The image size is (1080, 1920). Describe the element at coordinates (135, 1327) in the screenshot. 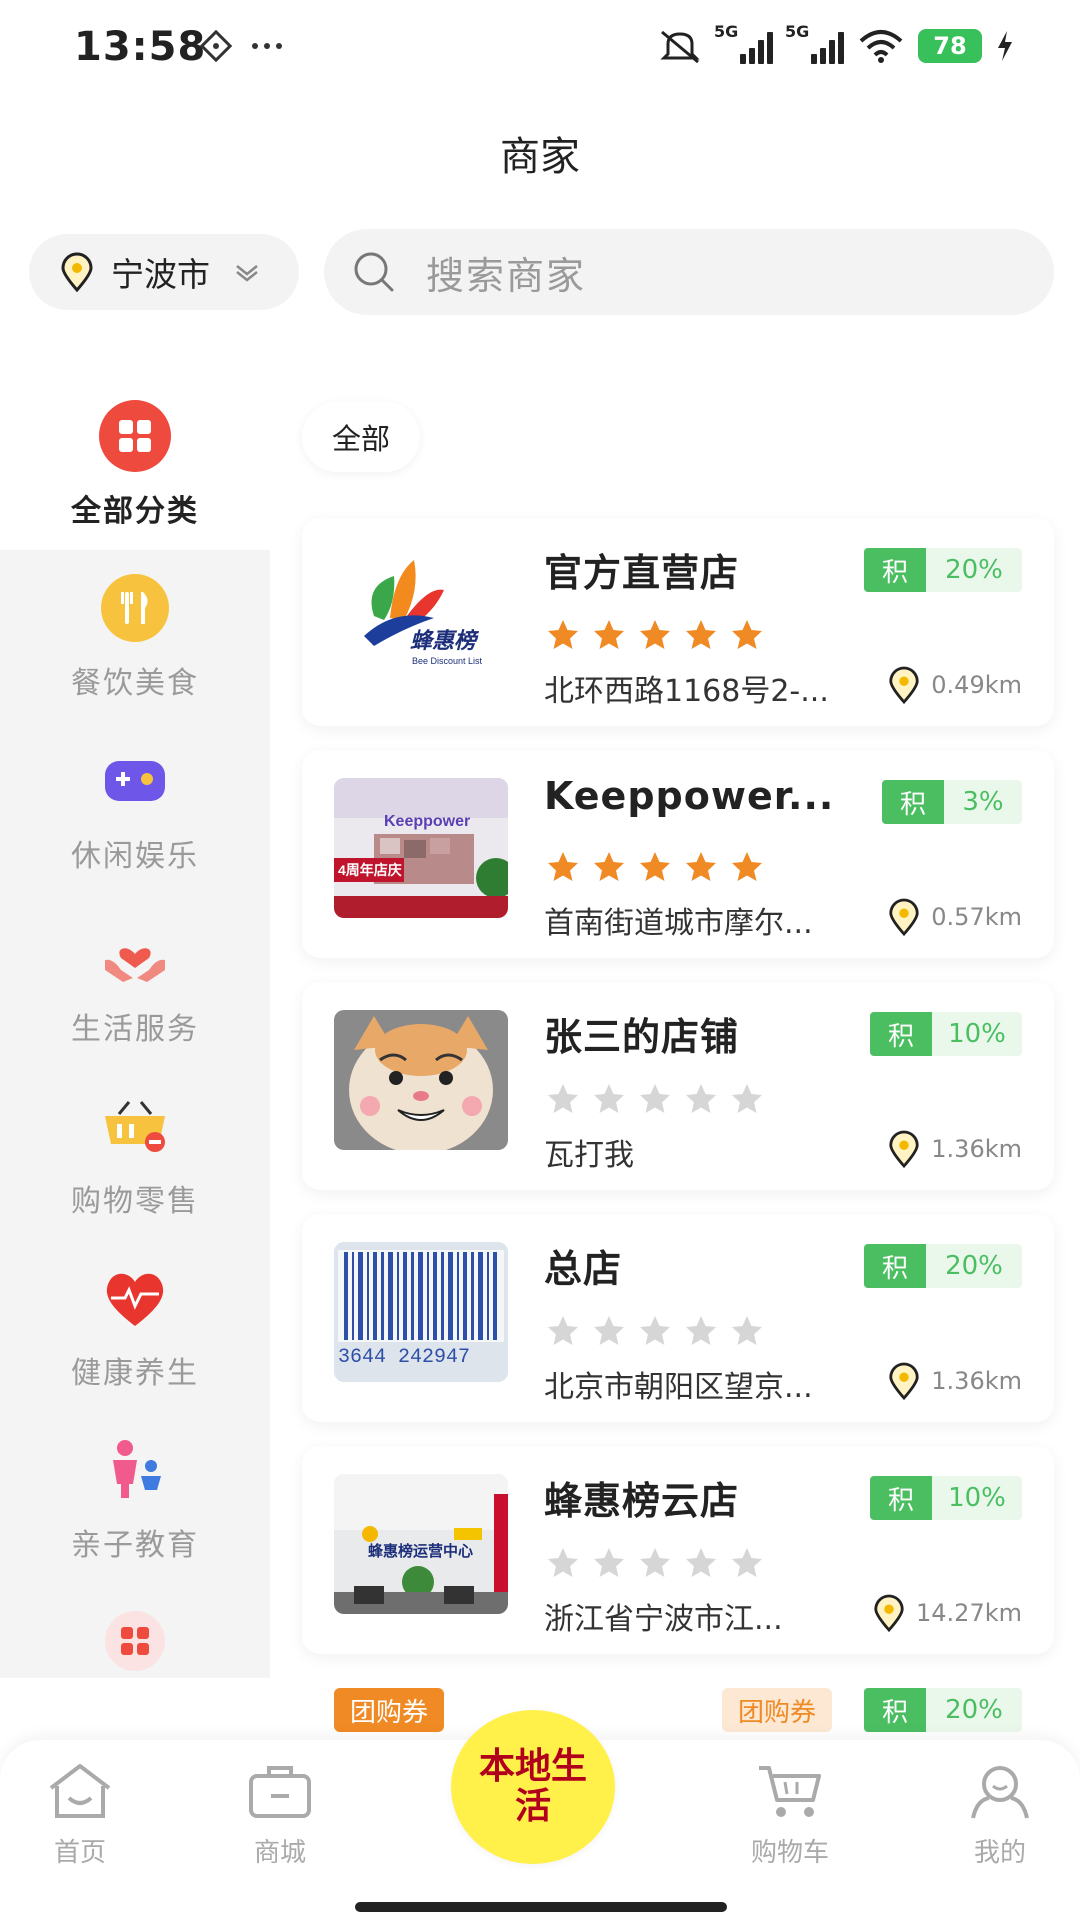

I see `sidebar-item-health: 健康养生` at that location.